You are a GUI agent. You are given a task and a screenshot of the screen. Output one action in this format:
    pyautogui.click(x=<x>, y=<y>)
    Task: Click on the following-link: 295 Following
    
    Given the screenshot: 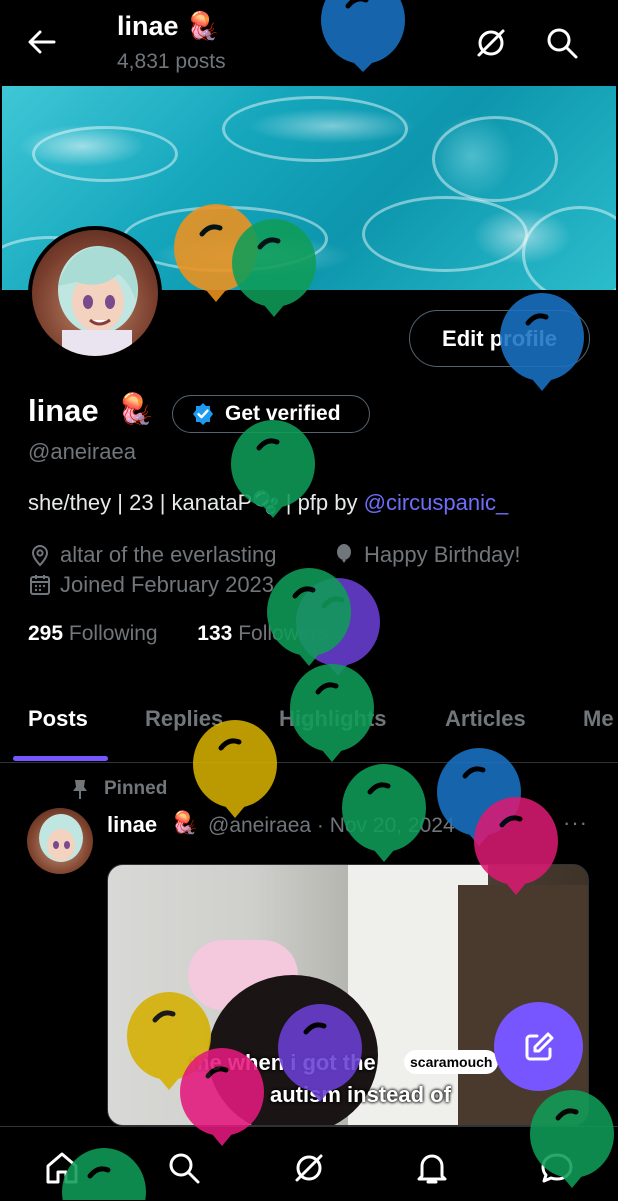 What is the action you would take?
    pyautogui.click(x=93, y=633)
    